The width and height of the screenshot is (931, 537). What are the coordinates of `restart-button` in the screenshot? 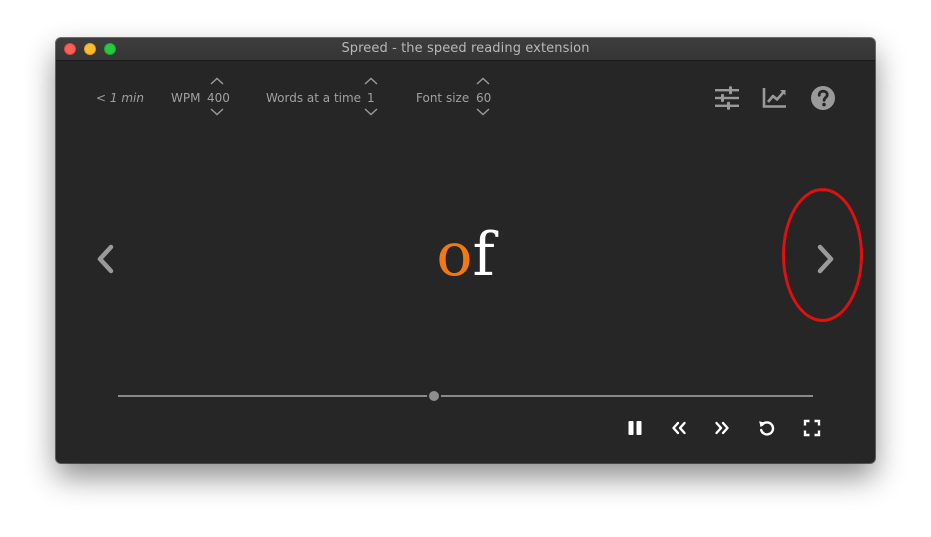 It's located at (767, 428).